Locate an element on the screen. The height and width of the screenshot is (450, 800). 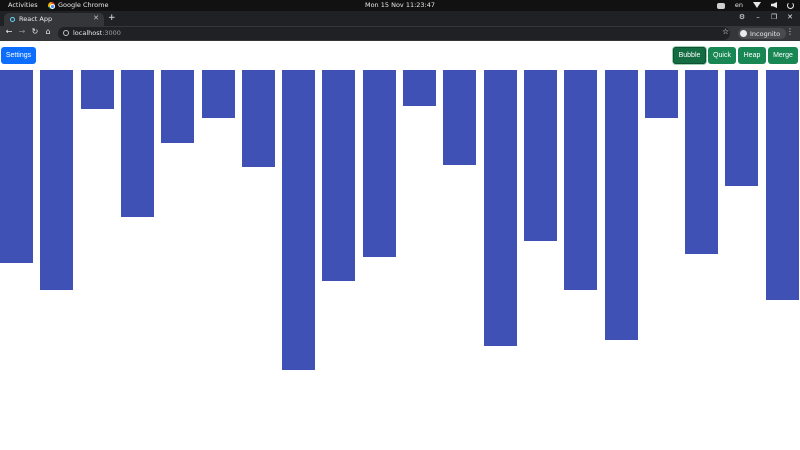
heap-sort-button: Heap is located at coordinates (752, 55).